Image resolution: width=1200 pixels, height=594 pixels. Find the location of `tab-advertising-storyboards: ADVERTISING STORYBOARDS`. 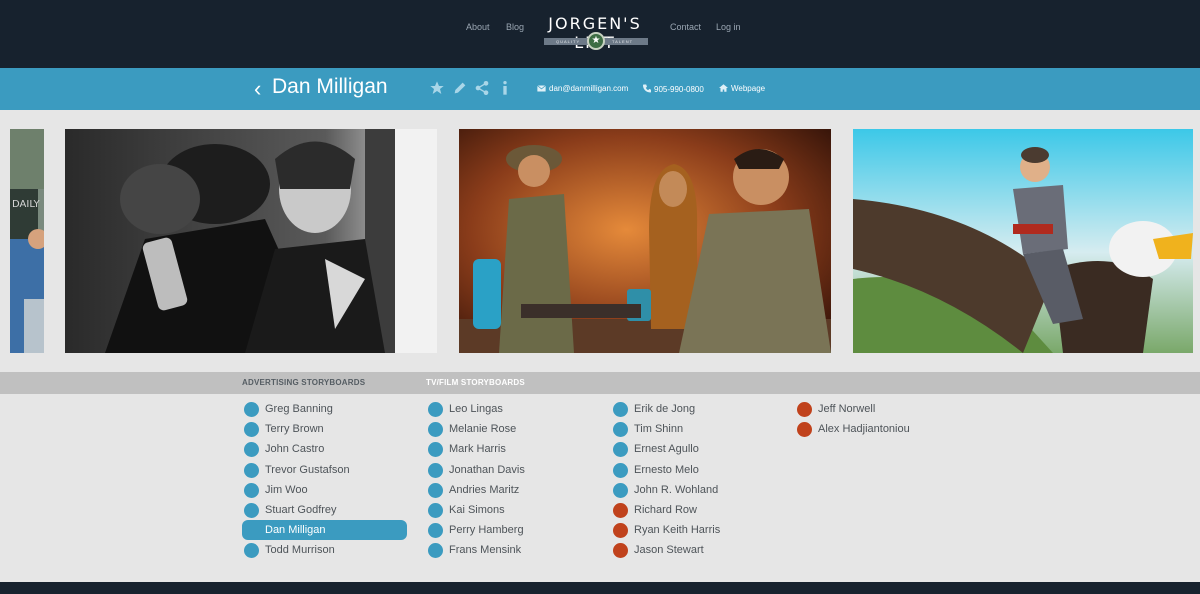

tab-advertising-storyboards: ADVERTISING STORYBOARDS is located at coordinates (303, 382).